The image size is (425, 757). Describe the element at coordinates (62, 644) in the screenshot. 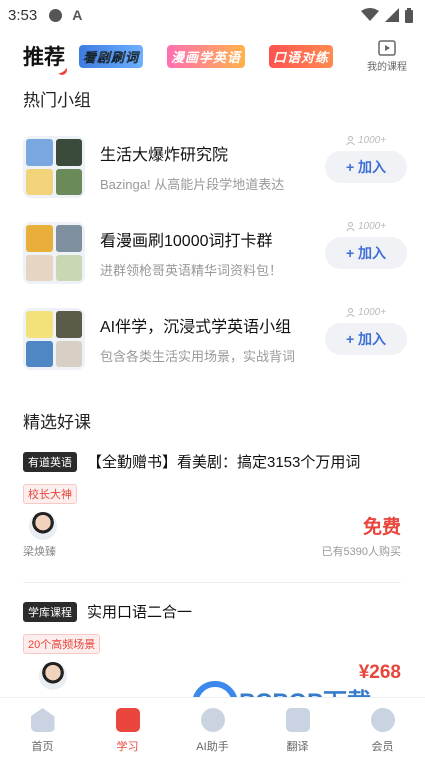

I see `course-badge: 20个高频场景` at that location.